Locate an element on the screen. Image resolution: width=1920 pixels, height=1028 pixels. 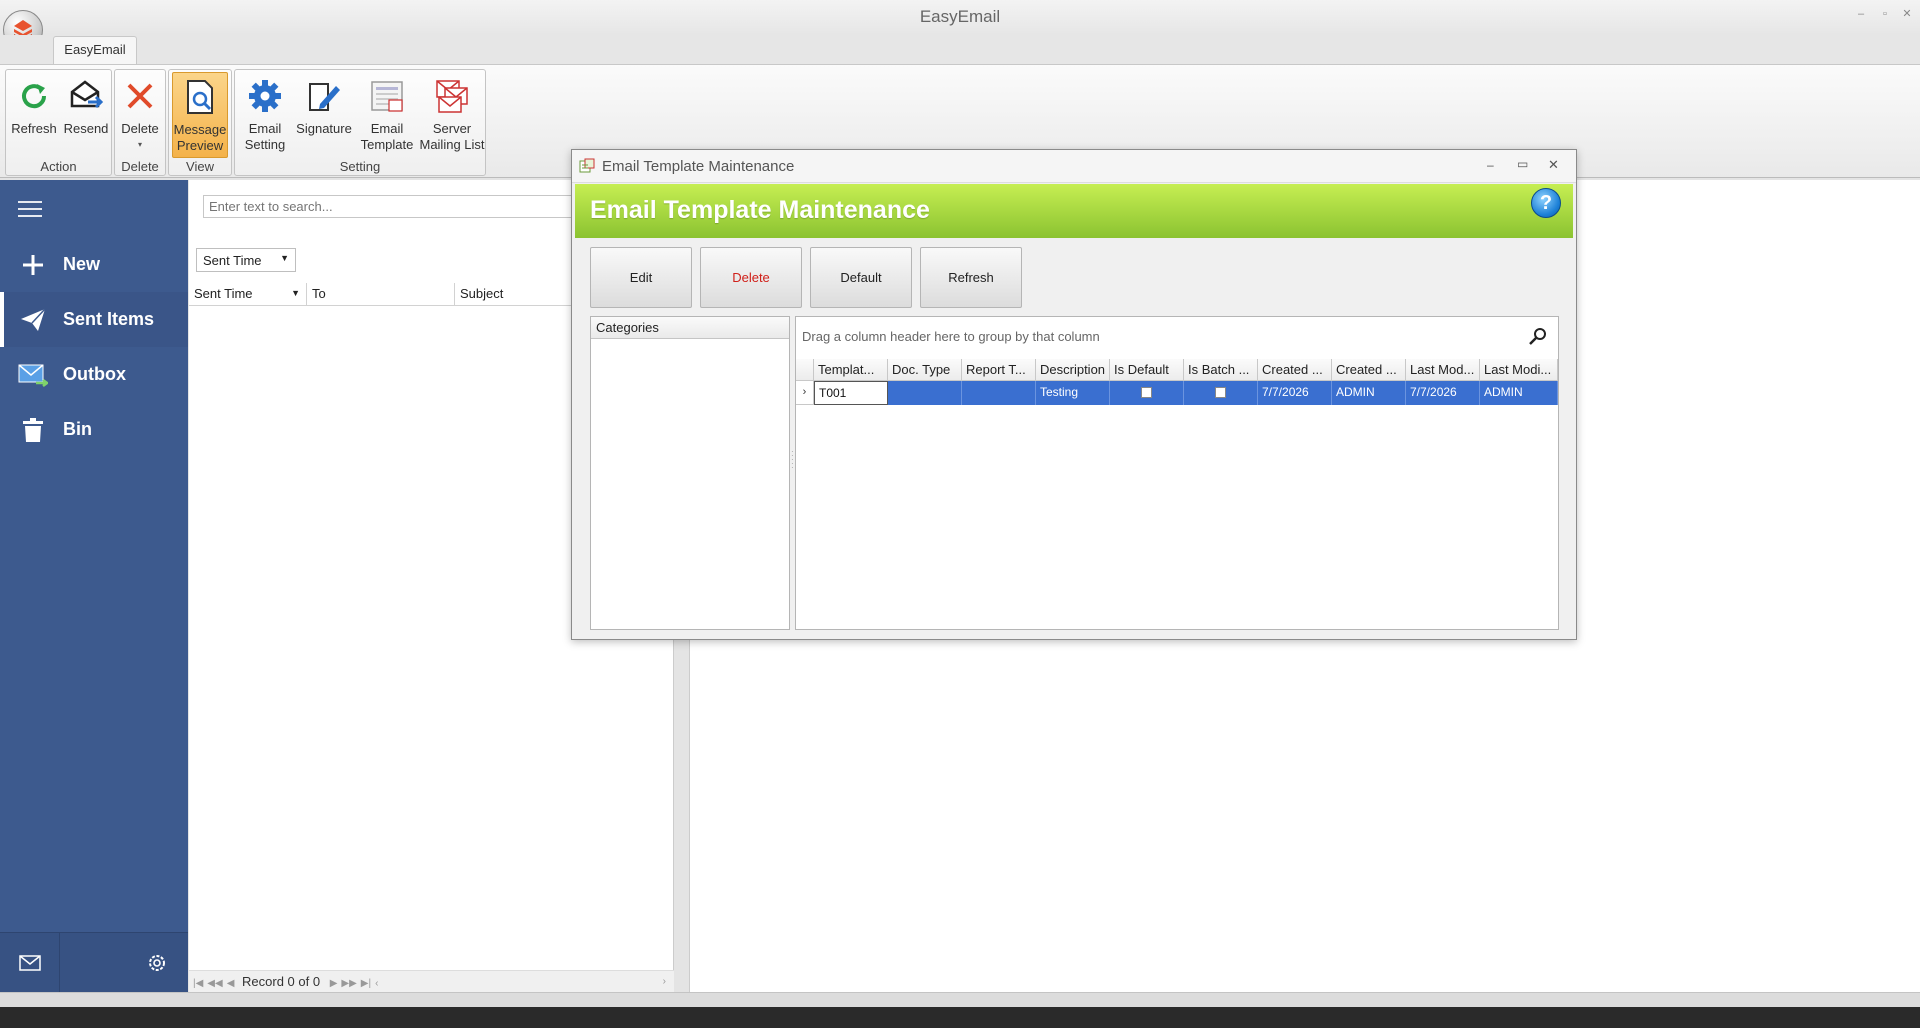
record-pager: |◀ ◀◀ ◀ Record 0 of 0 ▶ ▶▶ ▶| ‹ › is located at coordinates (431, 981).